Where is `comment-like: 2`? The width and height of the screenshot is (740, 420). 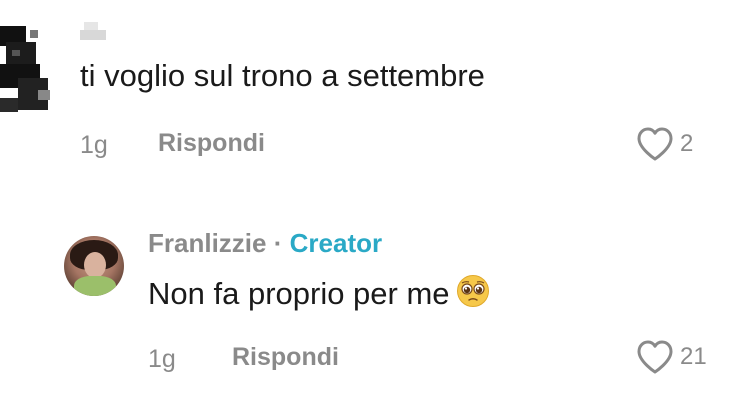 comment-like: 2 is located at coordinates (664, 144).